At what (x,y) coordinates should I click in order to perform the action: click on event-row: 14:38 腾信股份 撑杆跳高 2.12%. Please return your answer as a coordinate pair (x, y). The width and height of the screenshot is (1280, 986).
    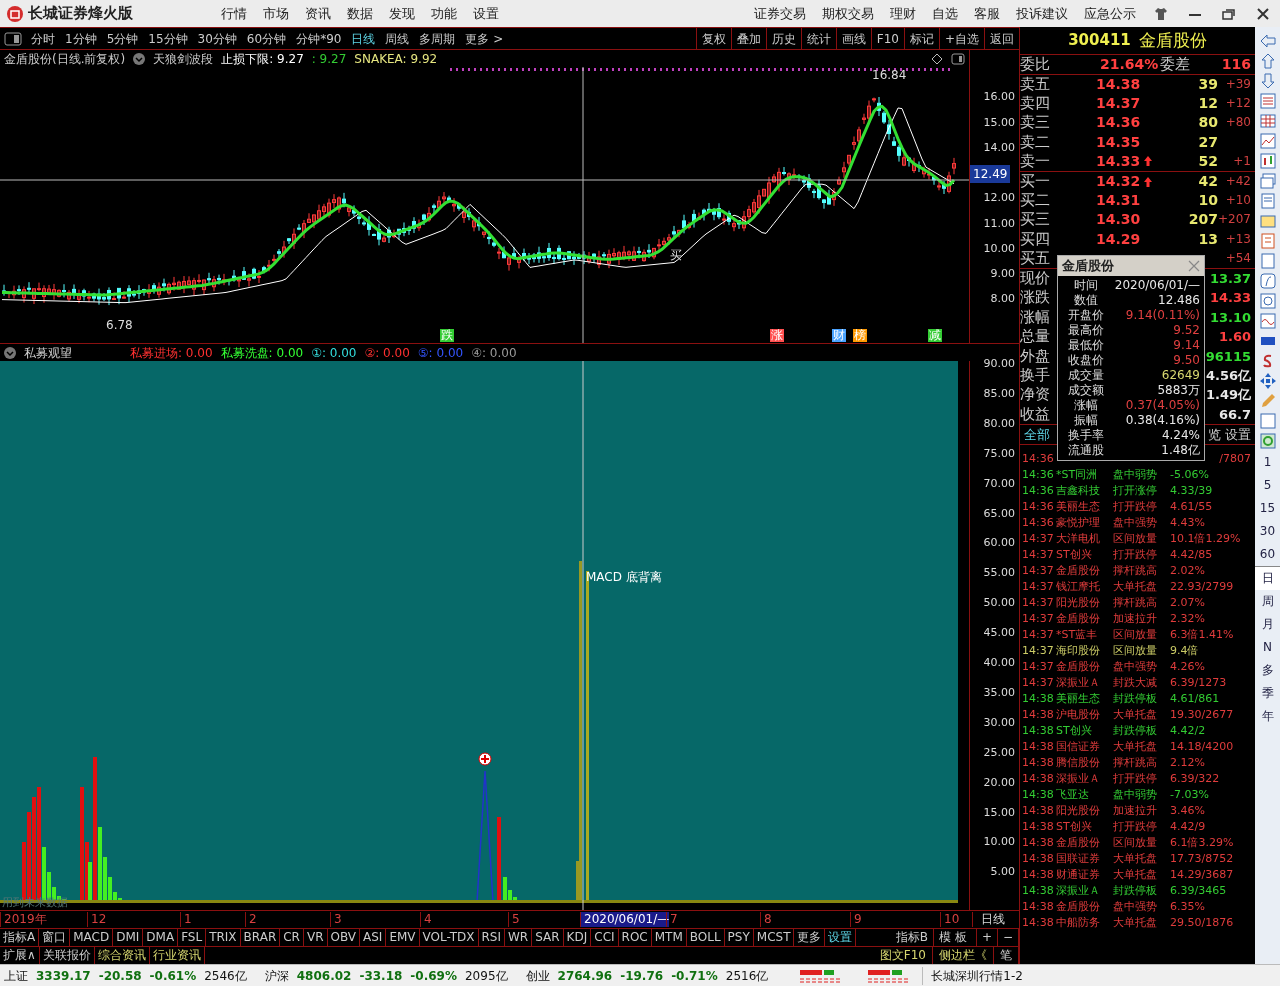
    Looking at the image, I should click on (1138, 763).